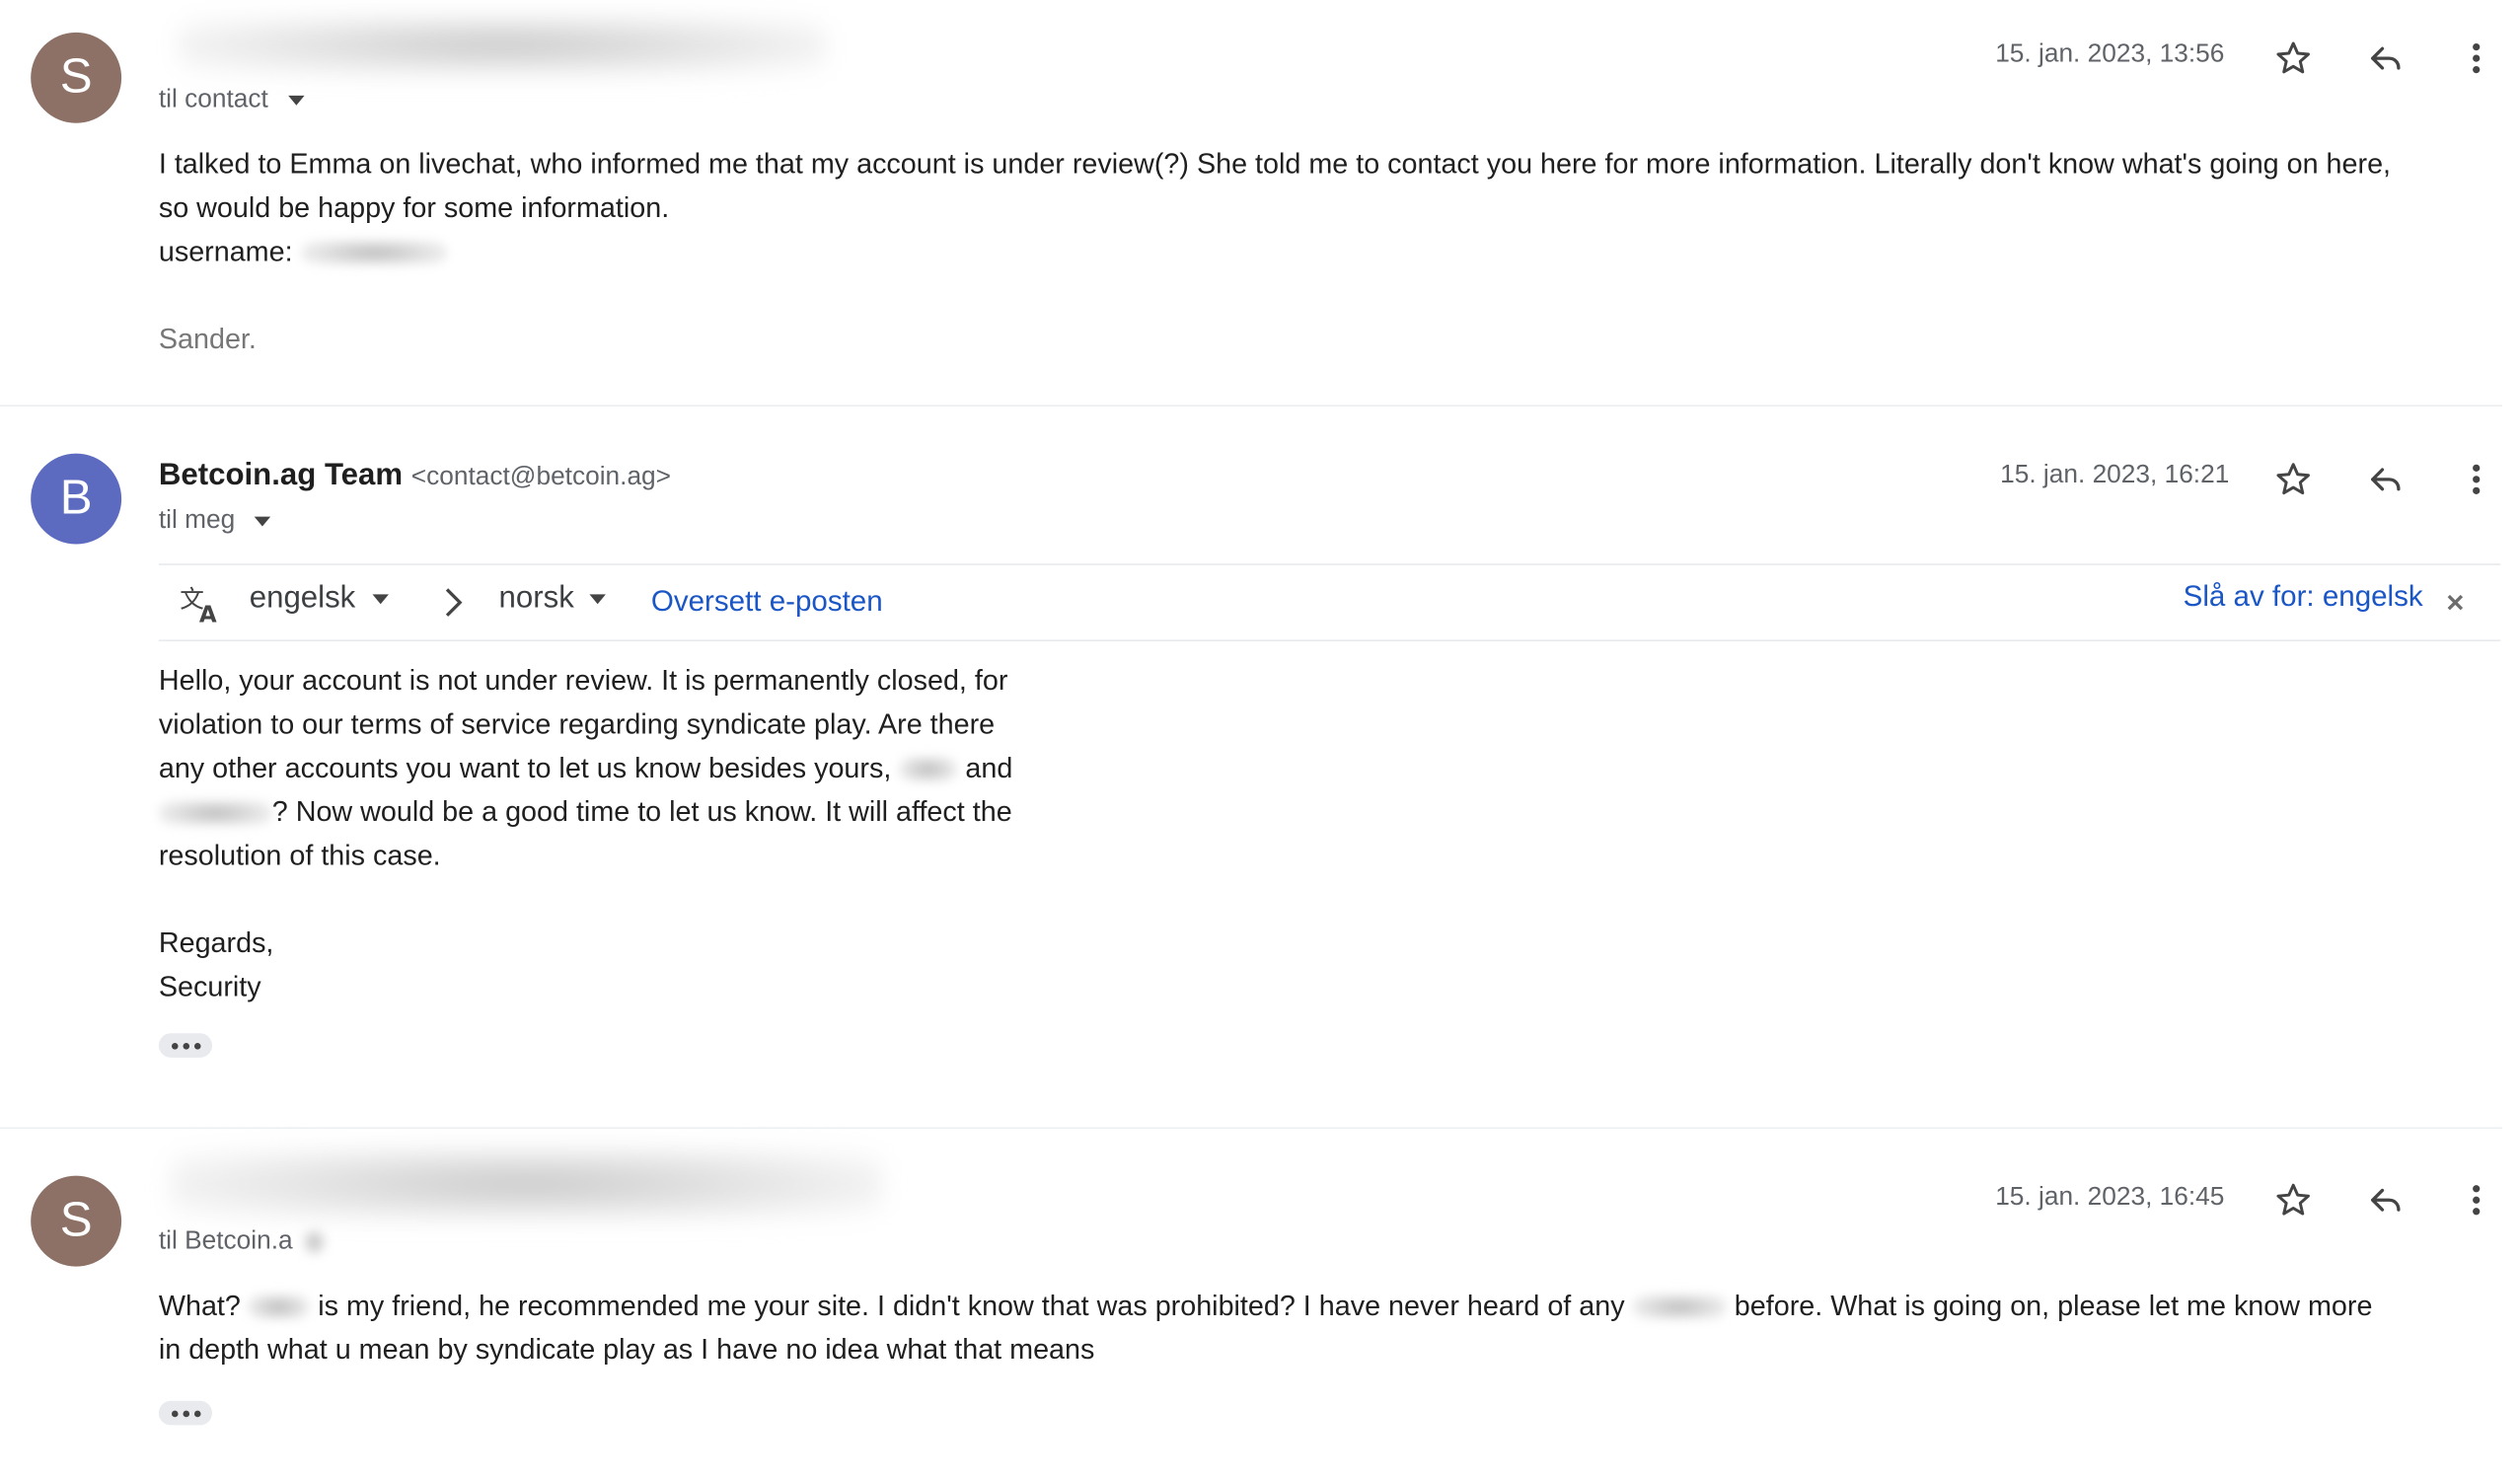 The width and height of the screenshot is (2520, 1480). I want to click on svg-text: A, so click(208, 614).